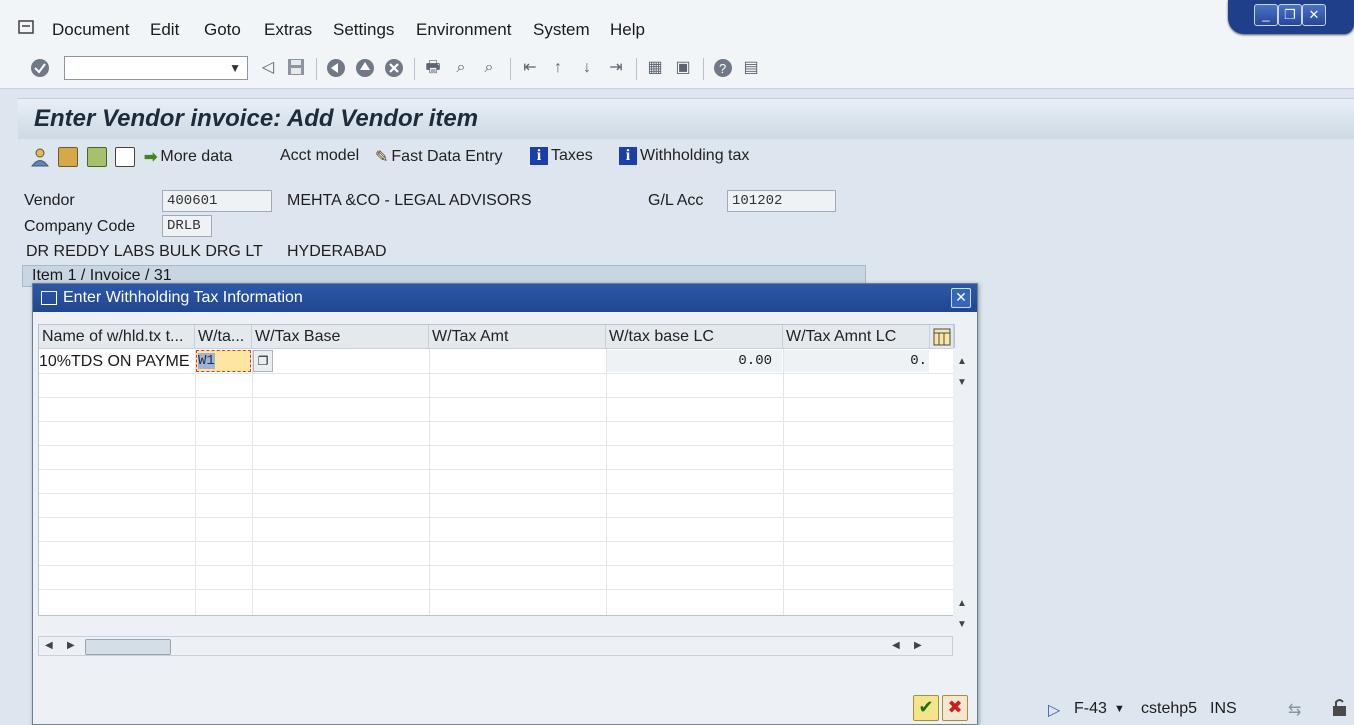 This screenshot has width=1354, height=725. I want to click on tax-amt-input, so click(517, 361).